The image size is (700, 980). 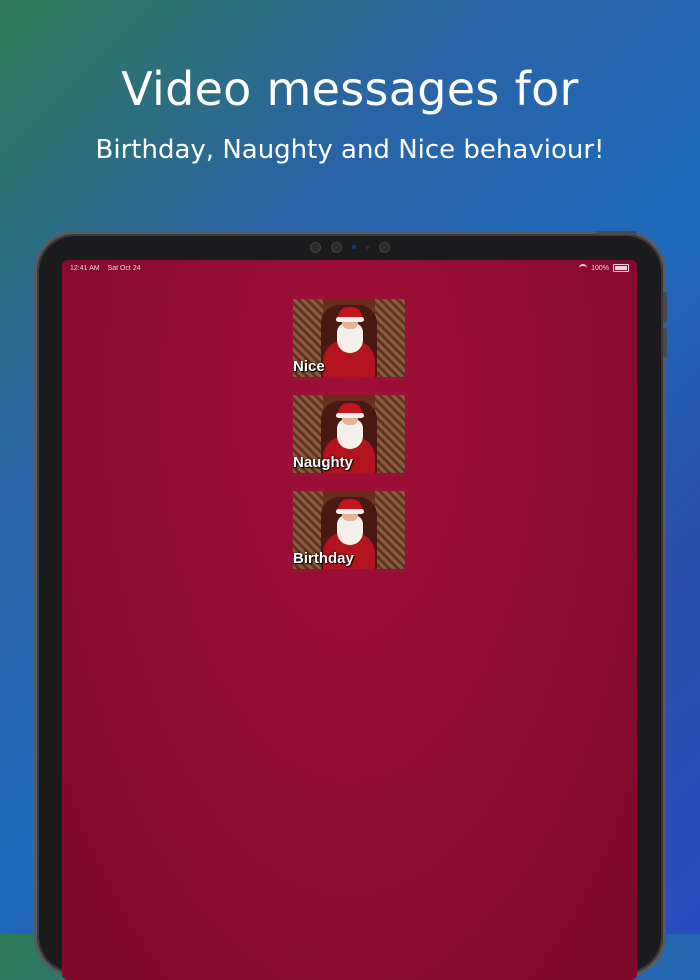 I want to click on device-top-button, so click(x=617, y=233).